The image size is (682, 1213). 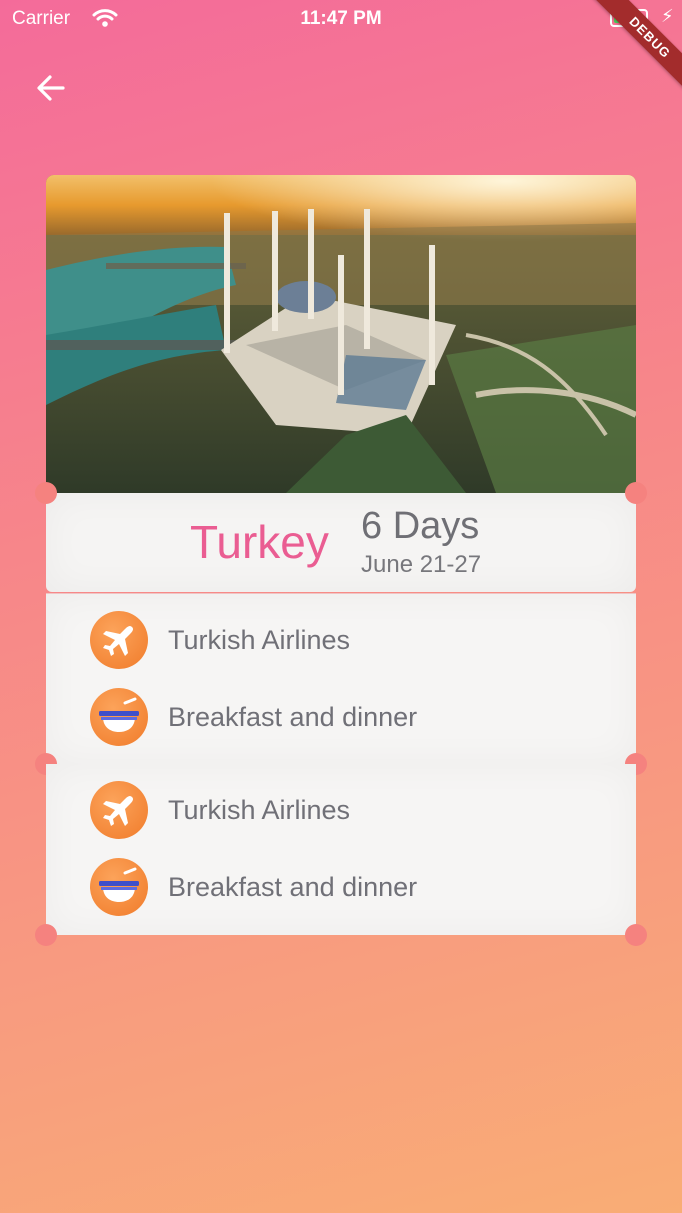 I want to click on trip-summary-card: Turkey 6 Days June 21-27, so click(x=341, y=537).